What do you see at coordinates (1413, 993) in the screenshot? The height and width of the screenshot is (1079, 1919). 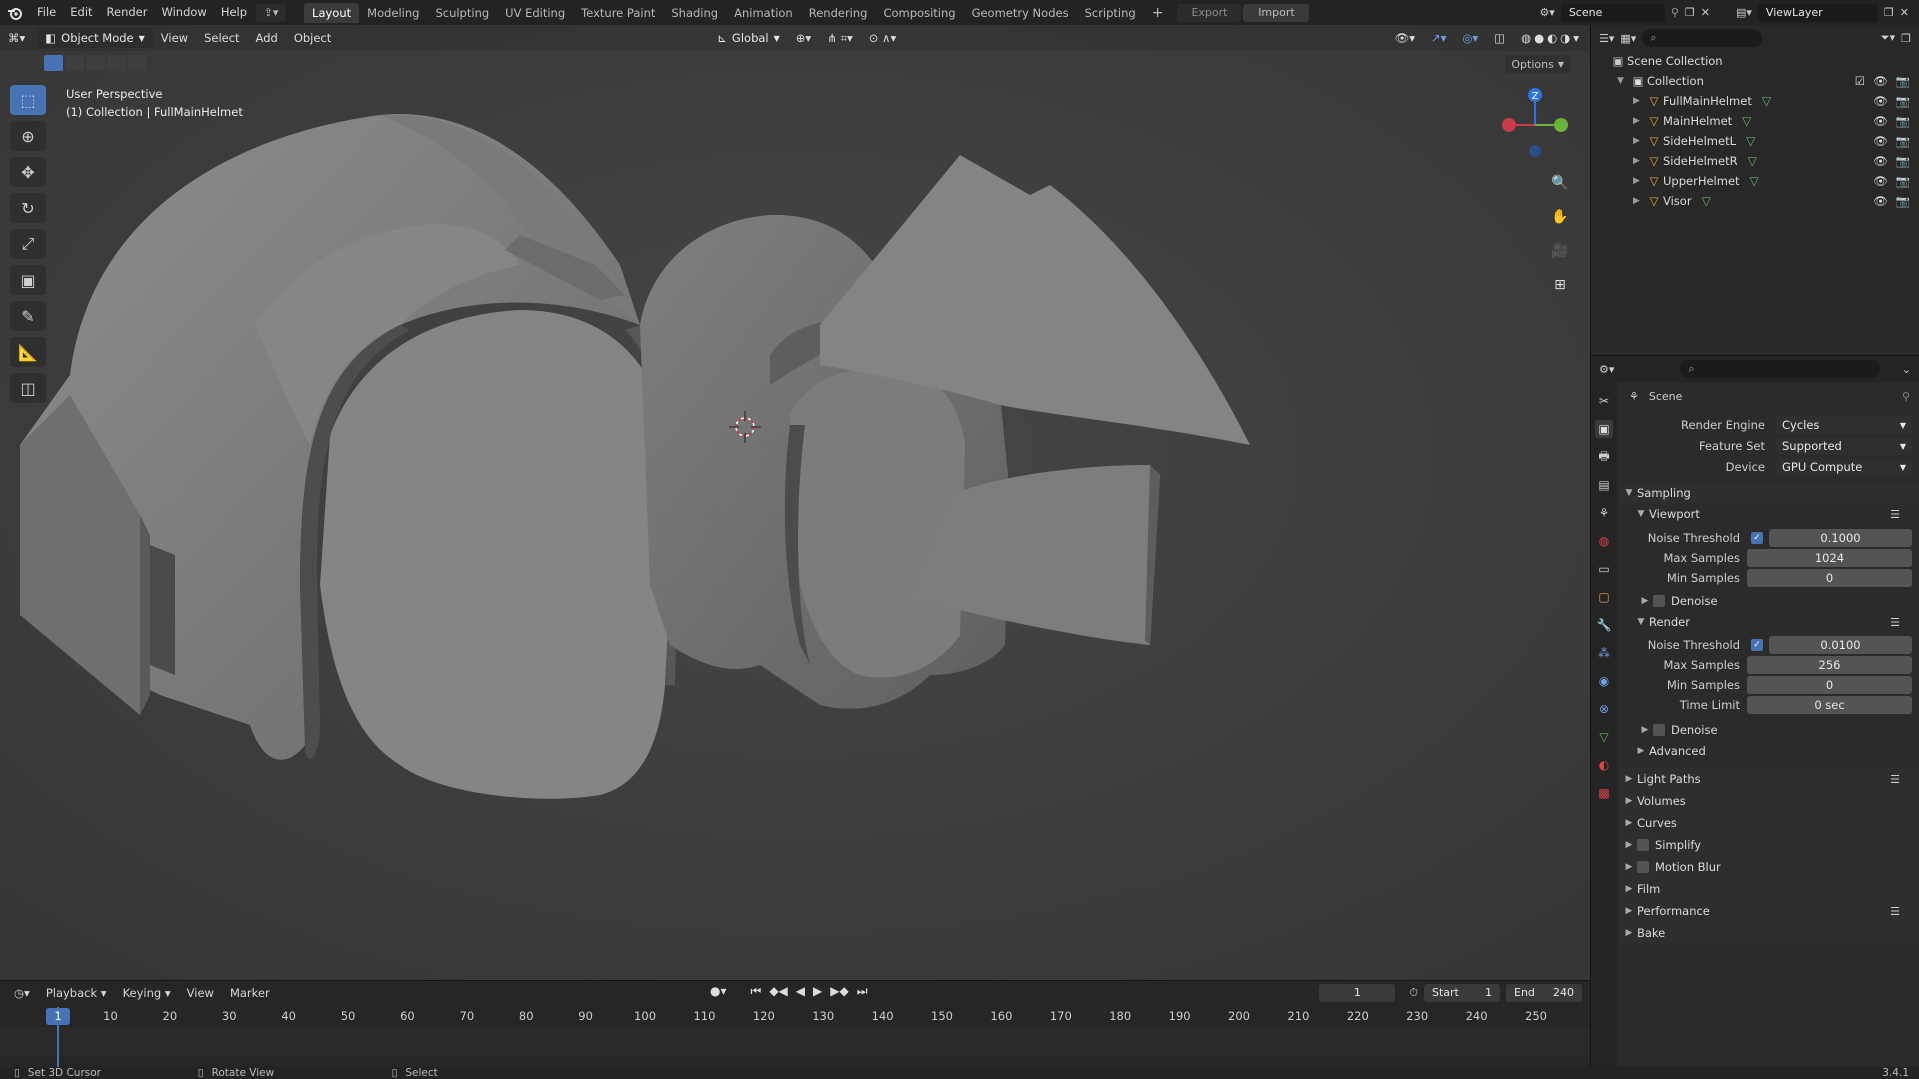 I see `preview-range-clock-icon: ⏱` at bounding box center [1413, 993].